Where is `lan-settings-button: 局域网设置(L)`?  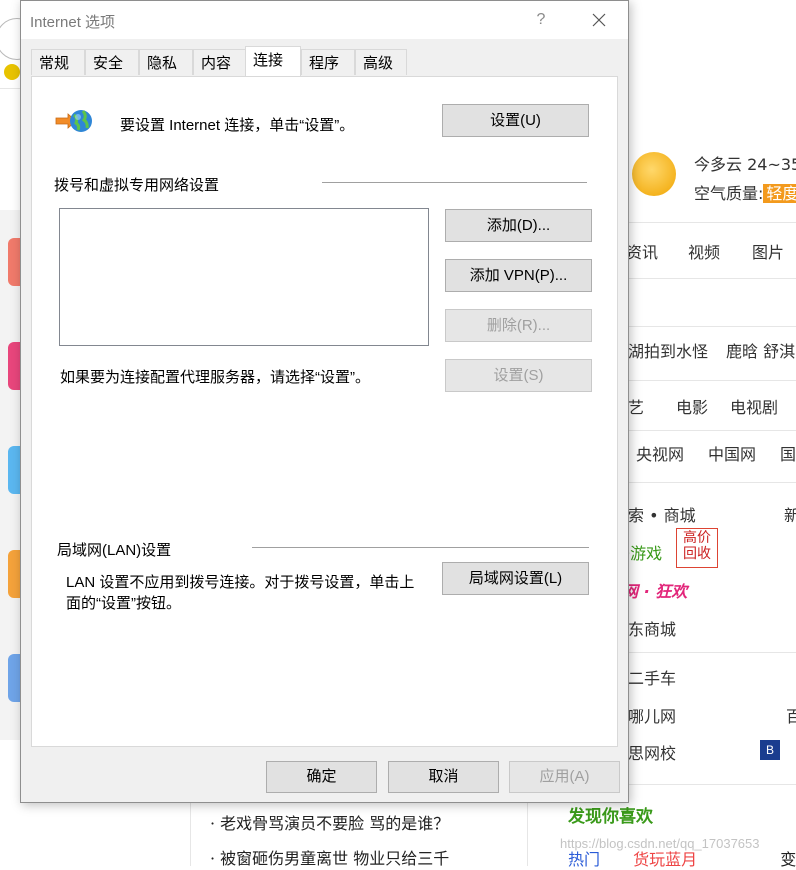 lan-settings-button: 局域网设置(L) is located at coordinates (515, 578).